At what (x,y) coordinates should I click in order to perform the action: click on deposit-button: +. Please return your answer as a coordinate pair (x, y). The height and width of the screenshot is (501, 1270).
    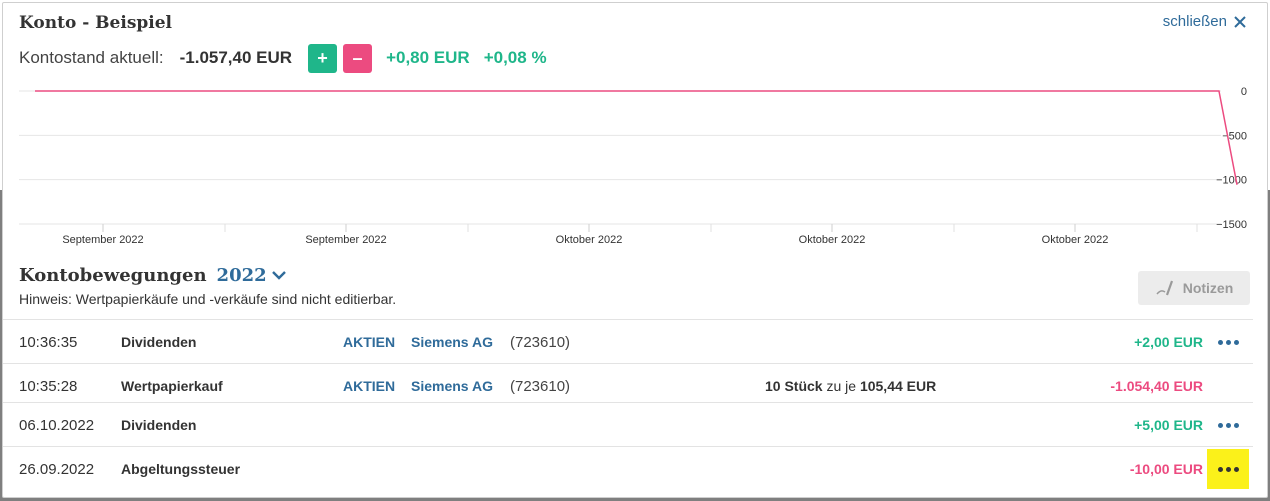
    Looking at the image, I should click on (323, 58).